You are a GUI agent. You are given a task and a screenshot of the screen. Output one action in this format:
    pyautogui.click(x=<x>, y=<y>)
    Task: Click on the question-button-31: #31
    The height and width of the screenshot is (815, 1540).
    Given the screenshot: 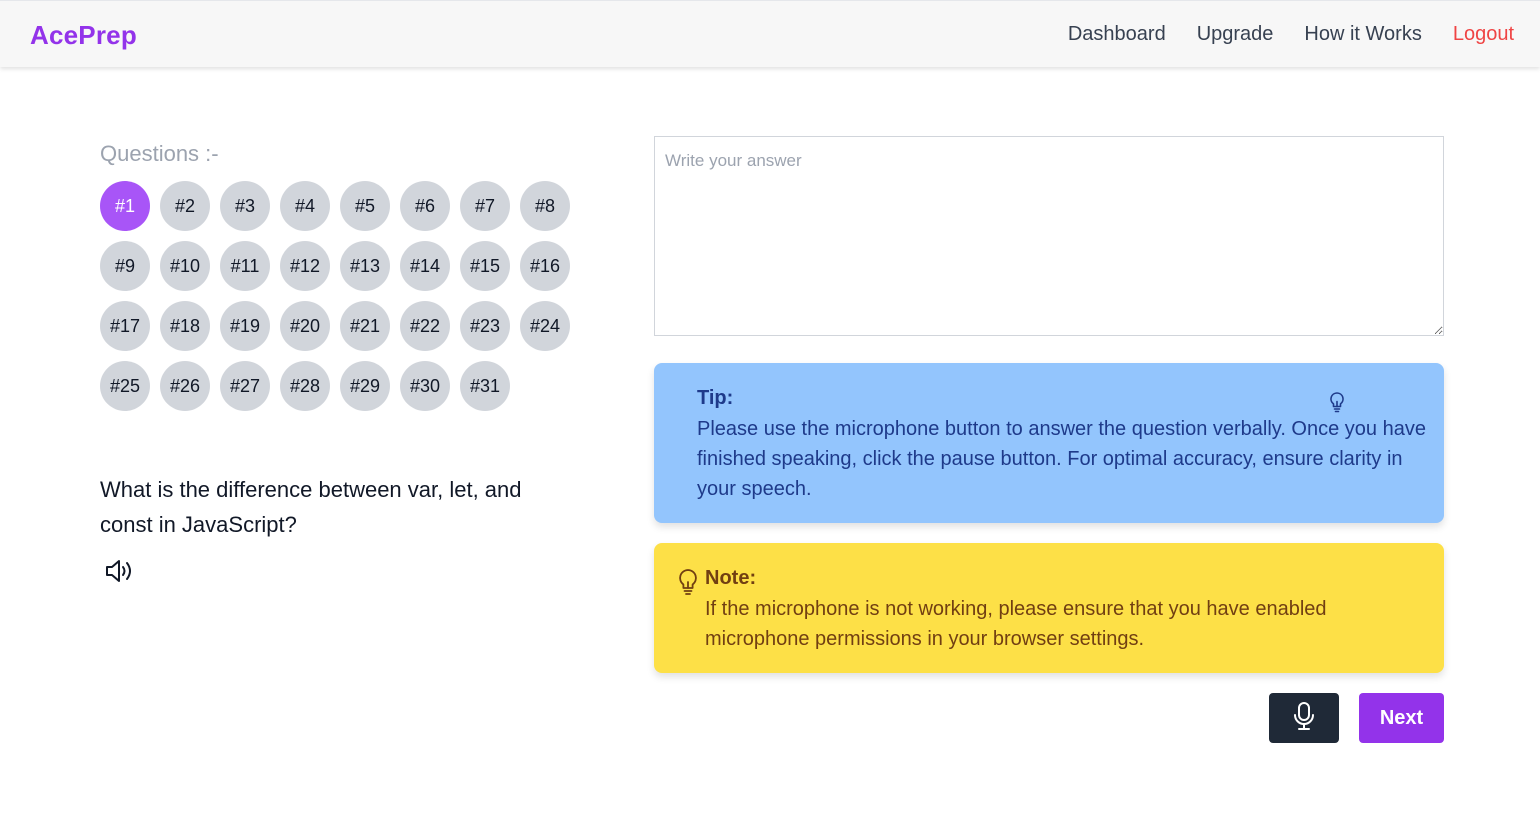 What is the action you would take?
    pyautogui.click(x=485, y=386)
    